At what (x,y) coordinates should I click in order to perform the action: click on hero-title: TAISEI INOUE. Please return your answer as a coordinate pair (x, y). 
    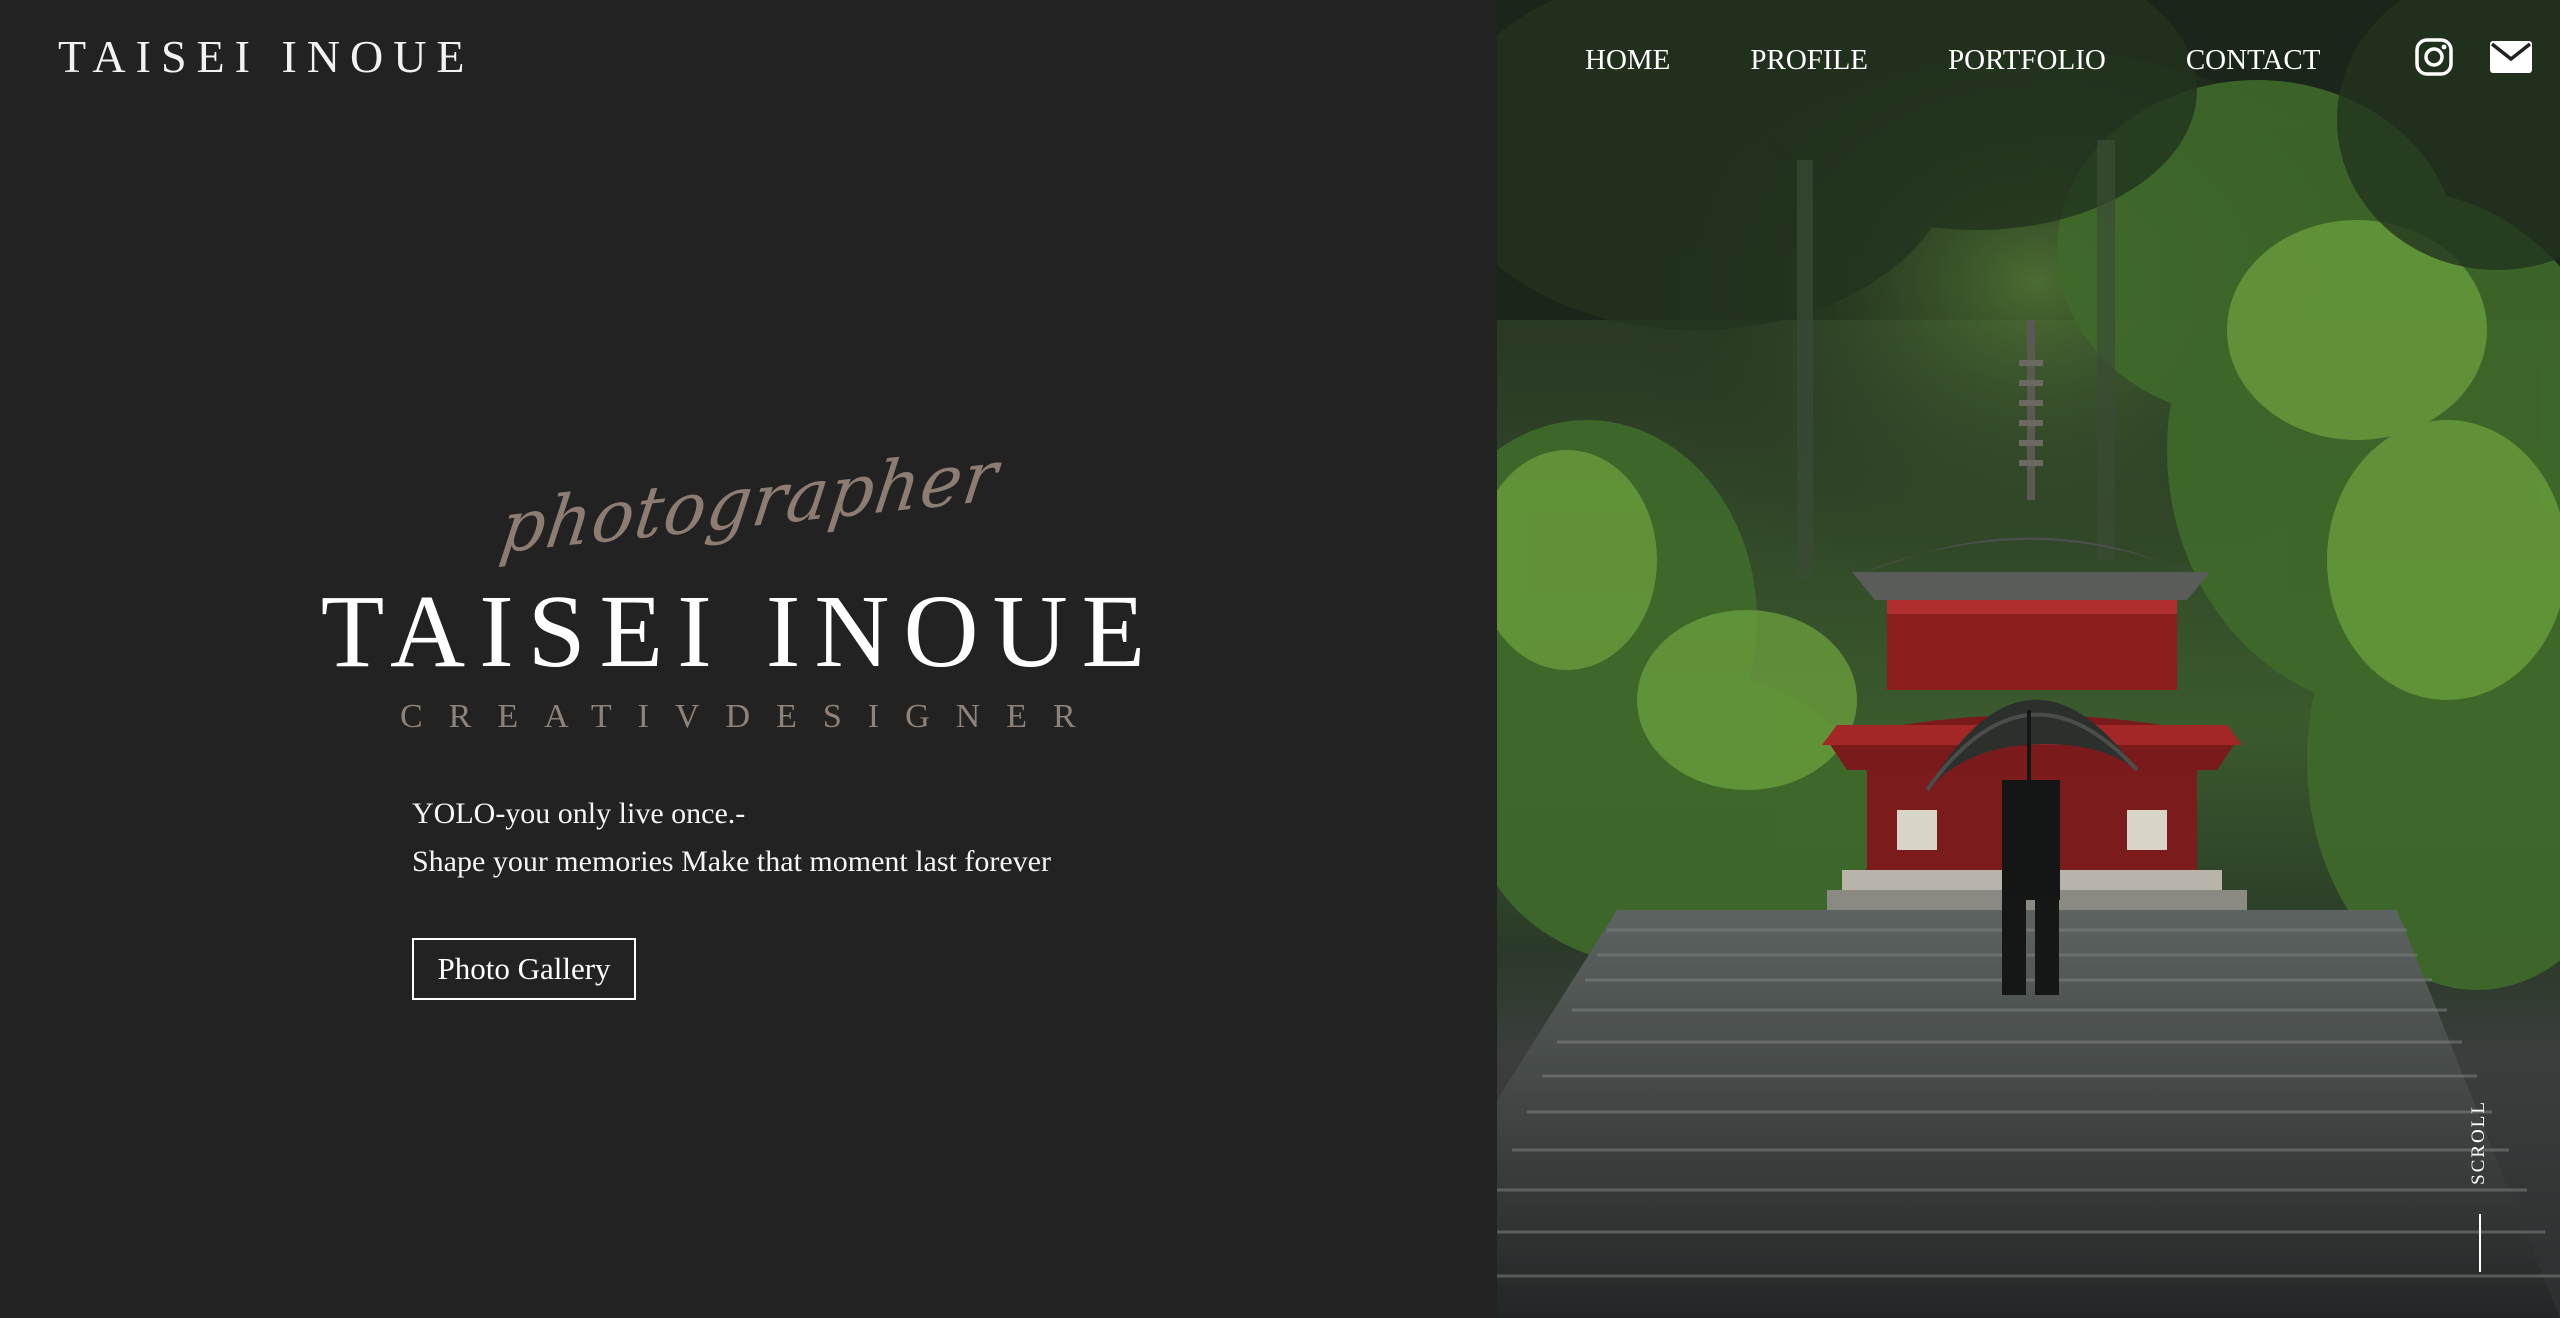
    Looking at the image, I should click on (740, 631).